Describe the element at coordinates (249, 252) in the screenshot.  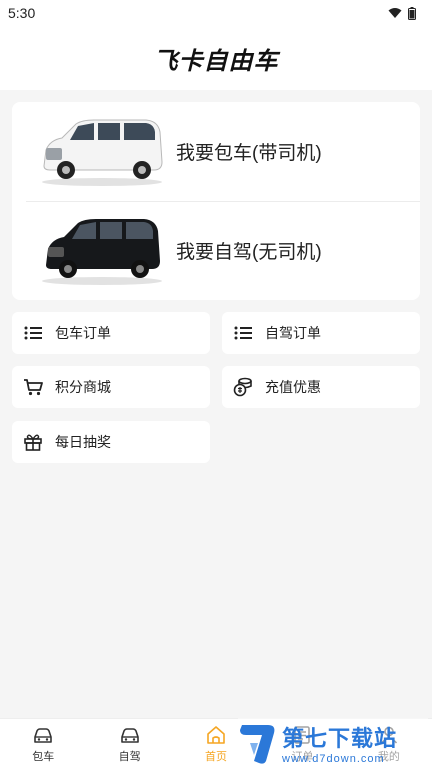
I see `self-drive-label: 我要自驾(无司机)` at that location.